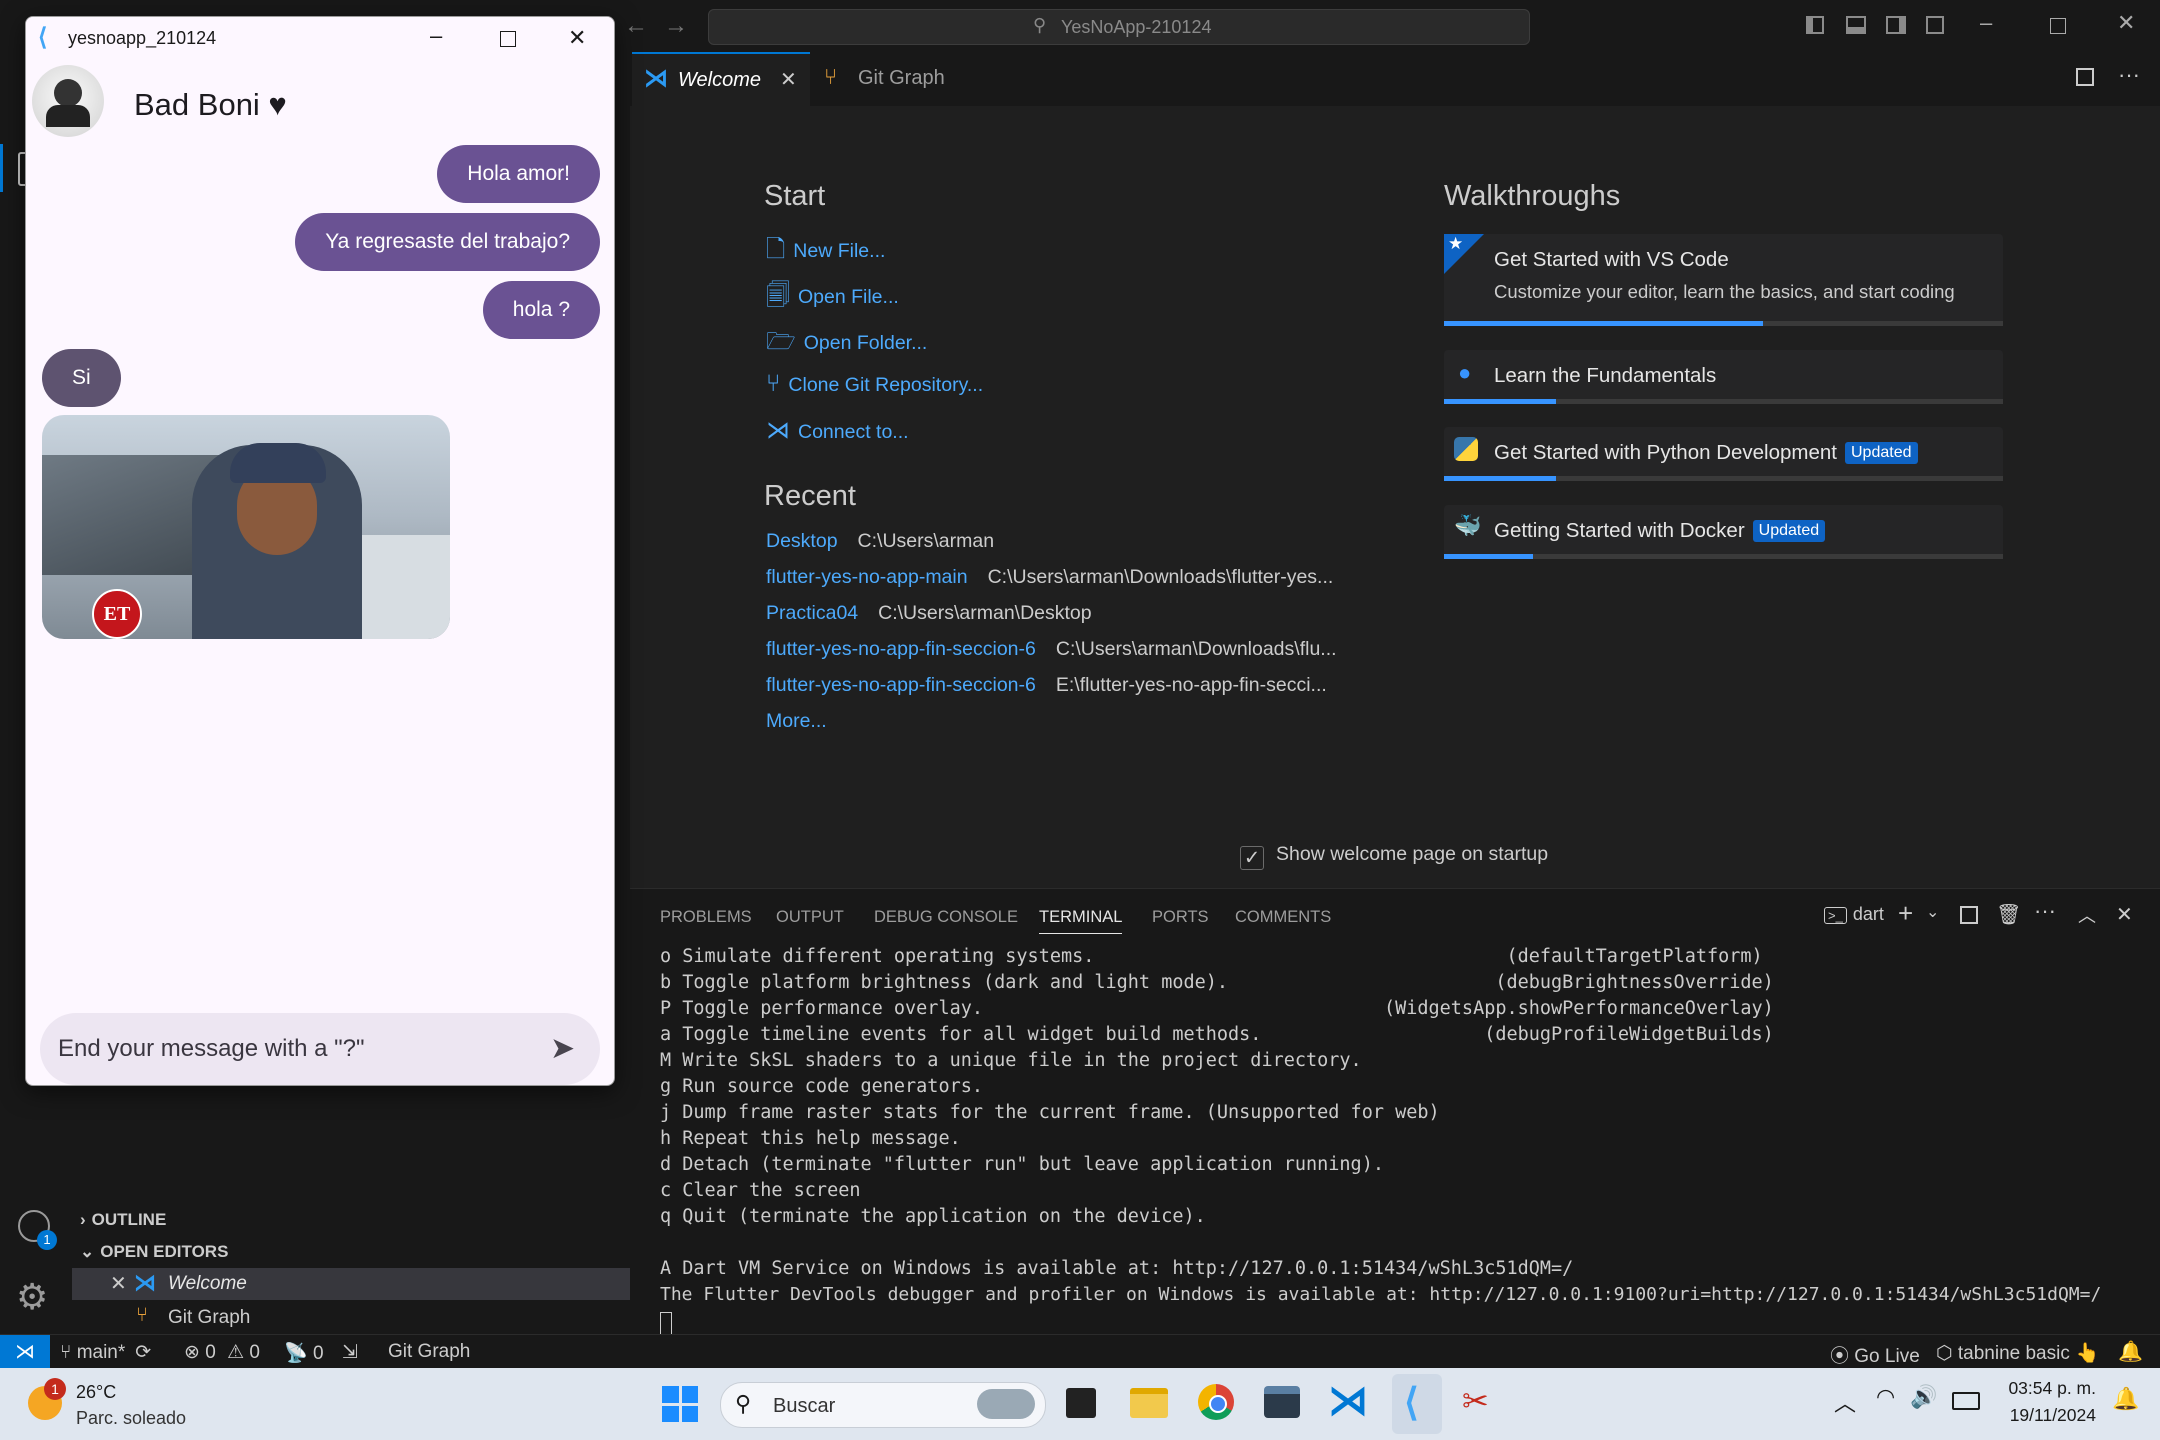  What do you see at coordinates (946, 917) in the screenshot?
I see `tab-debug-console: DEBUG CONSOLE` at bounding box center [946, 917].